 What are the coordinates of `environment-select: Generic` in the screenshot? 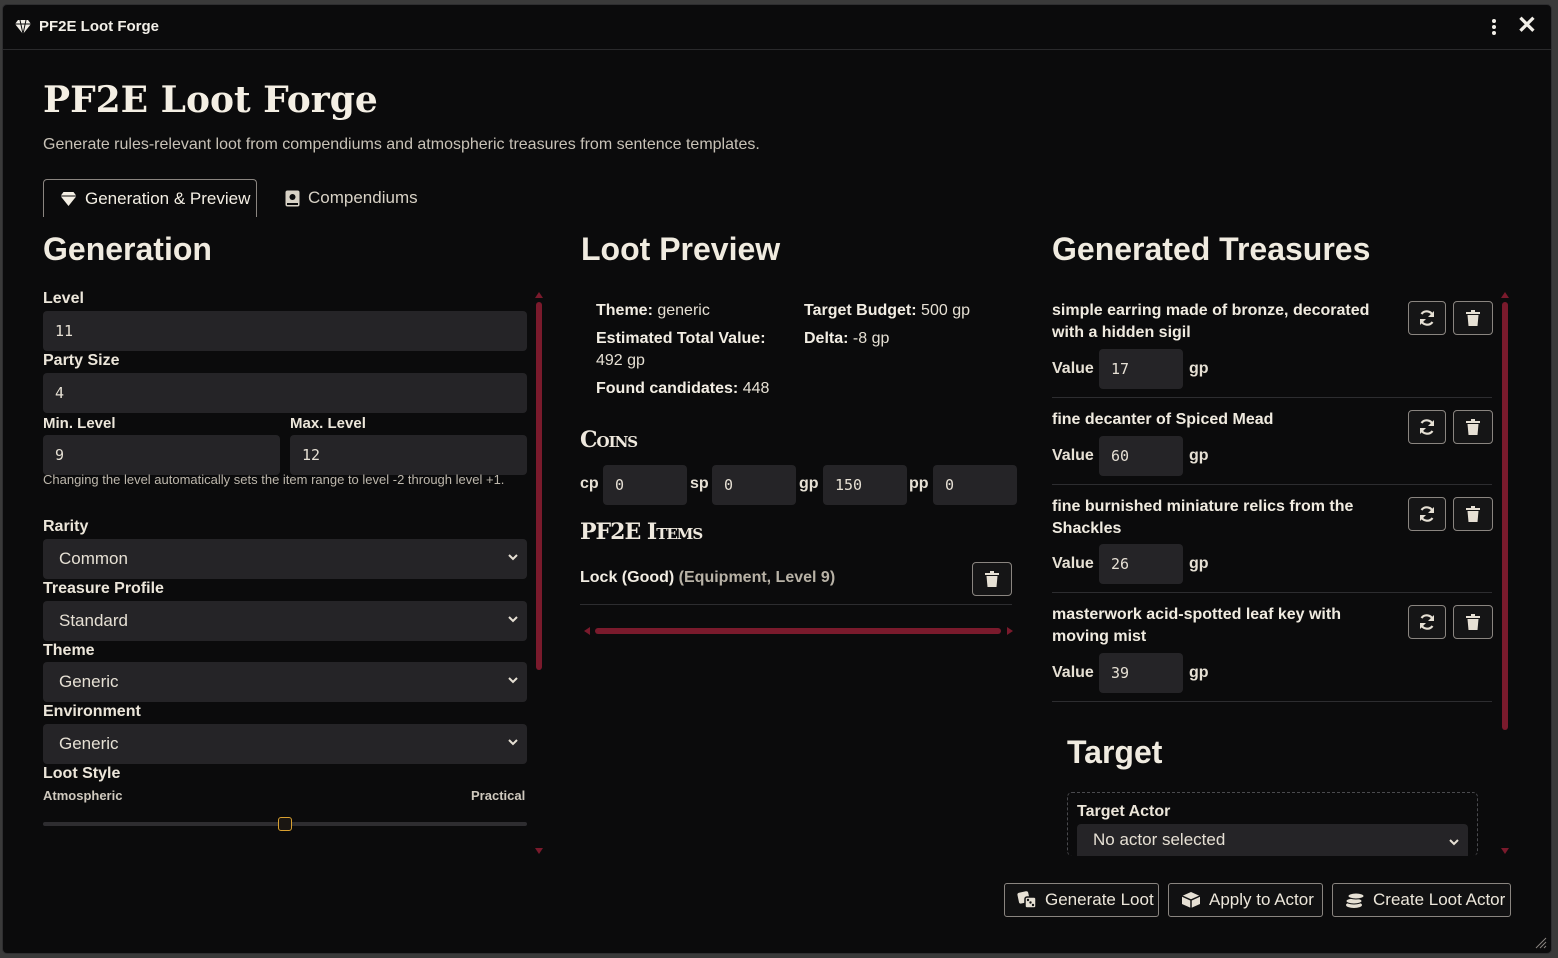 It's located at (285, 744).